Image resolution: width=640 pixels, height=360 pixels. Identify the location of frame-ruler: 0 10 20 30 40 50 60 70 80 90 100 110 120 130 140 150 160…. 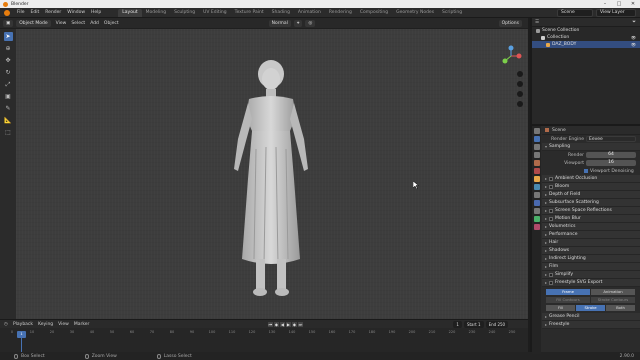
(264, 334).